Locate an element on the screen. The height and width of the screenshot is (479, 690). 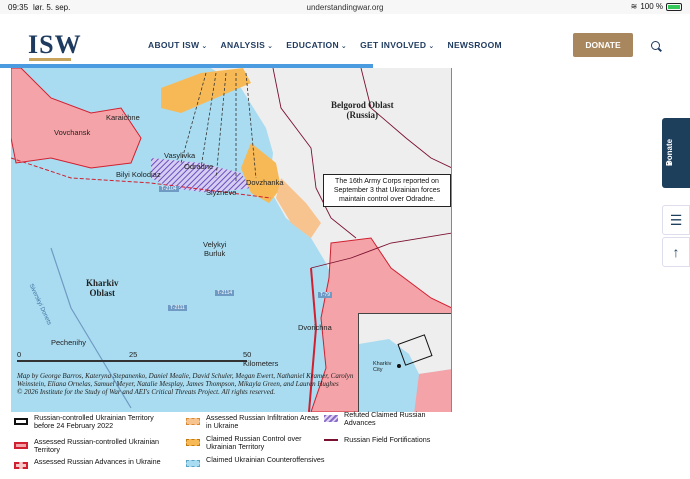
scale-end: 50 Kilometers is located at coordinates (261, 359).